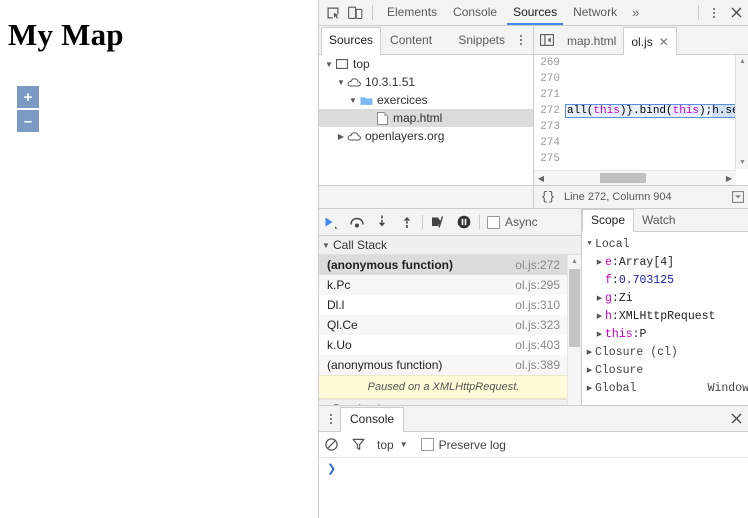 The image size is (748, 518). What do you see at coordinates (541, 178) in the screenshot?
I see `scroll-left-arrow: ◀` at bounding box center [541, 178].